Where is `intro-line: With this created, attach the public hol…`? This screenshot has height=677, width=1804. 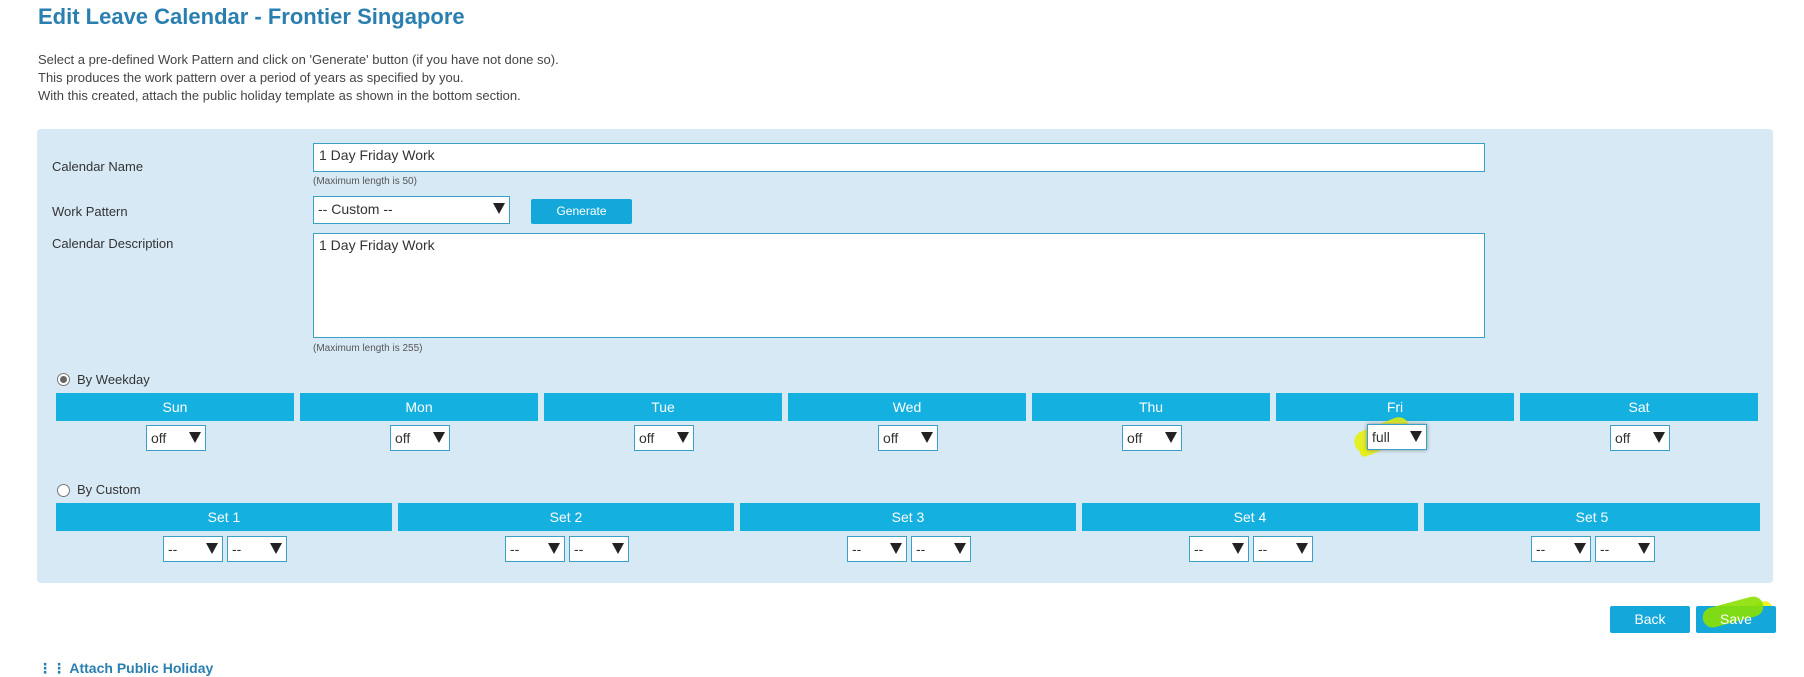 intro-line: With this created, attach the public hol… is located at coordinates (279, 95).